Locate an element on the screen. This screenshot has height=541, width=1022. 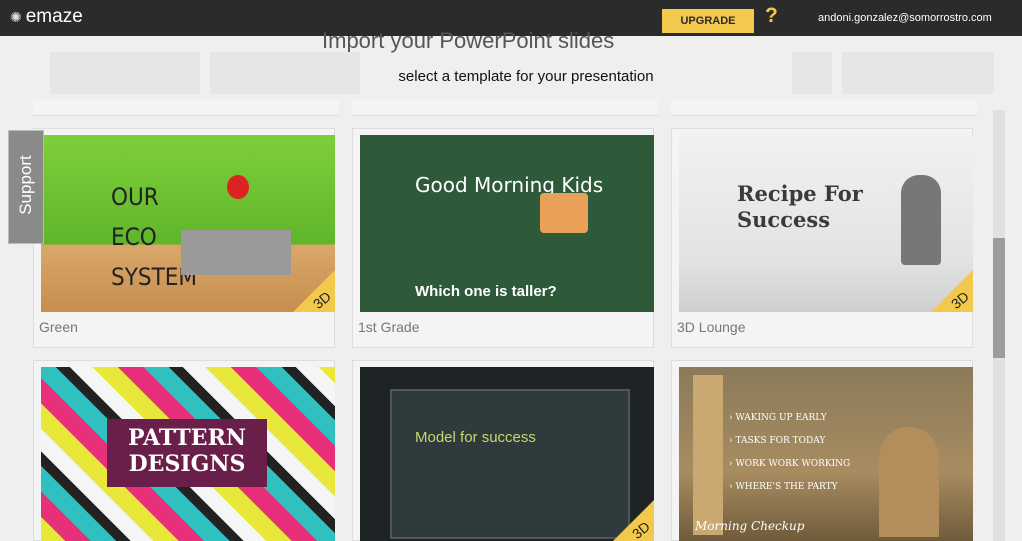
template-thumbnail: Recipe For Success 3D is located at coordinates (826, 223).